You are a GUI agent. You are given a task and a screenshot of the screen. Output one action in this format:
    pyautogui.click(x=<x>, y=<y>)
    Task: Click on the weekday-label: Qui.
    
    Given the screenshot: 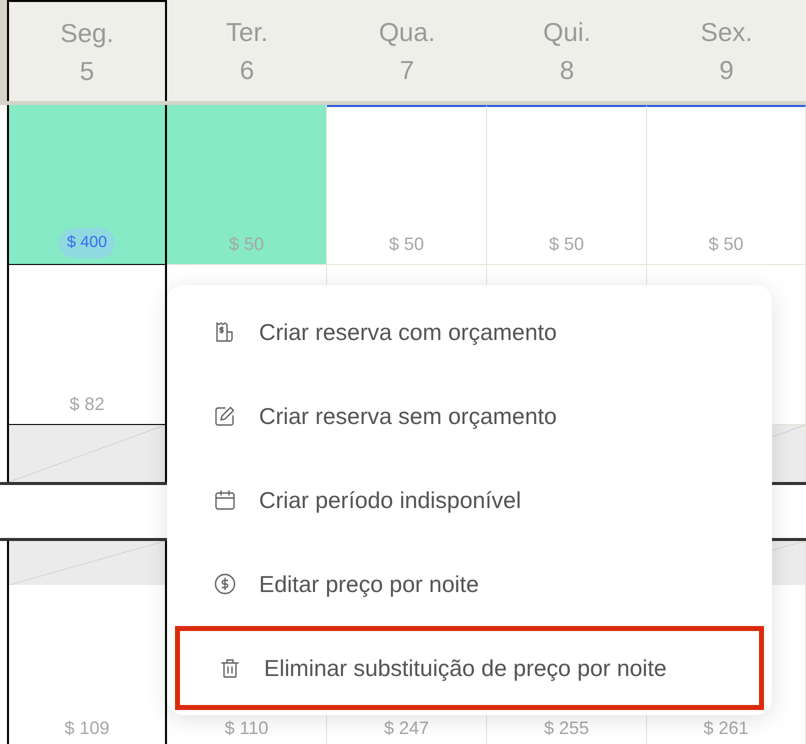 What is the action you would take?
    pyautogui.click(x=567, y=32)
    